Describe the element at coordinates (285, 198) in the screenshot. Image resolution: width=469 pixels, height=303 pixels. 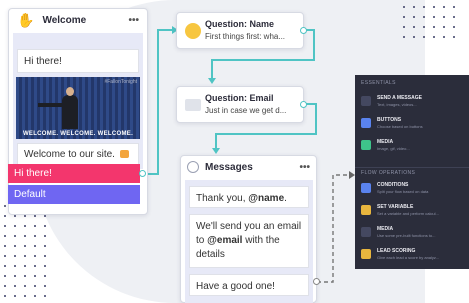
I see `message-text: .` at that location.